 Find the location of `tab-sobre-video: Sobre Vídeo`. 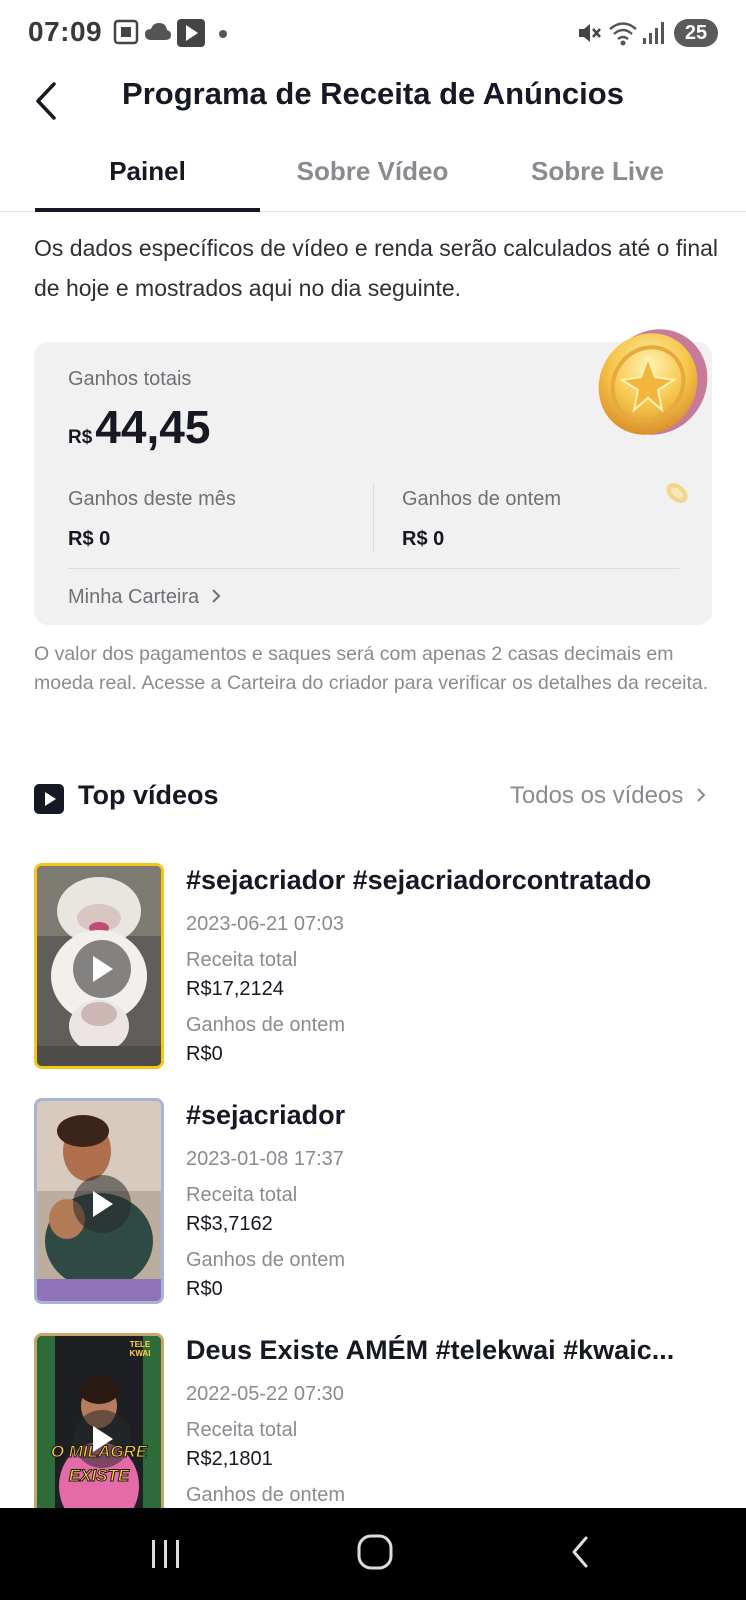

tab-sobre-video: Sobre Vídeo is located at coordinates (372, 171).